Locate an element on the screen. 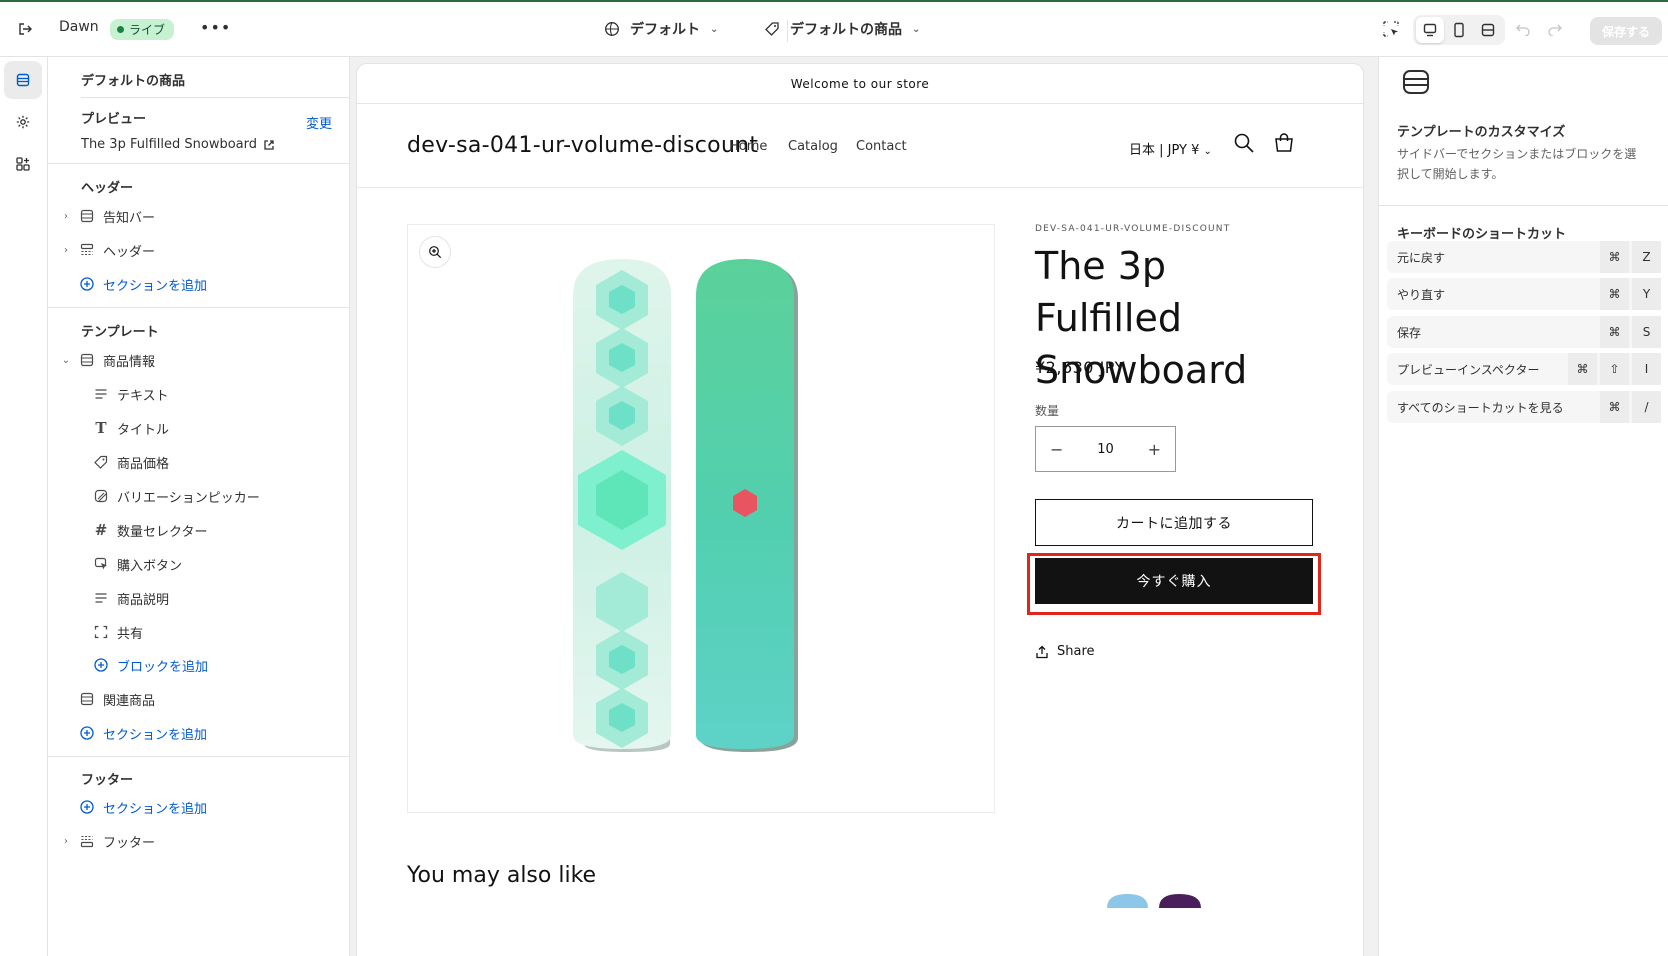  add-to-cart-button: カートに追加する is located at coordinates (1174, 522).